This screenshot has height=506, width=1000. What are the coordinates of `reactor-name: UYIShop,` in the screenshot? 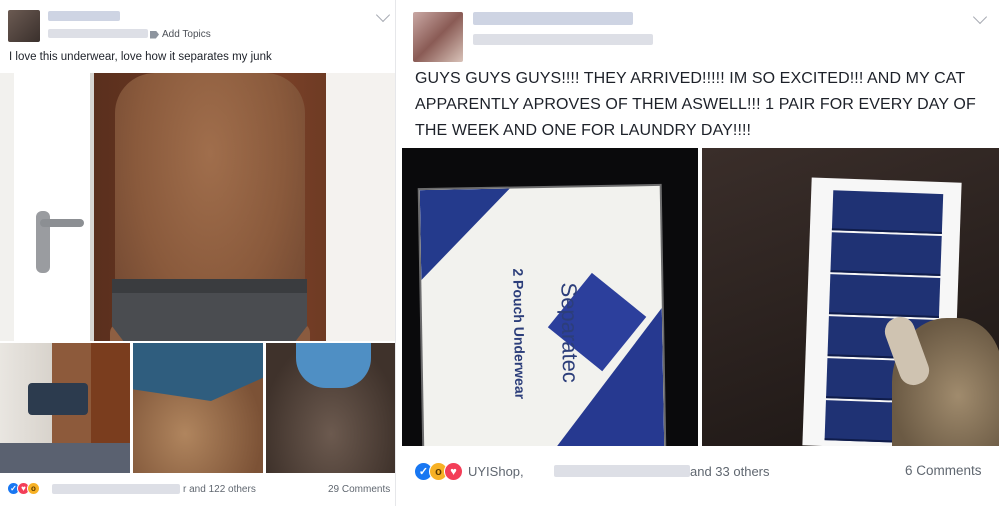 It's located at (496, 471).